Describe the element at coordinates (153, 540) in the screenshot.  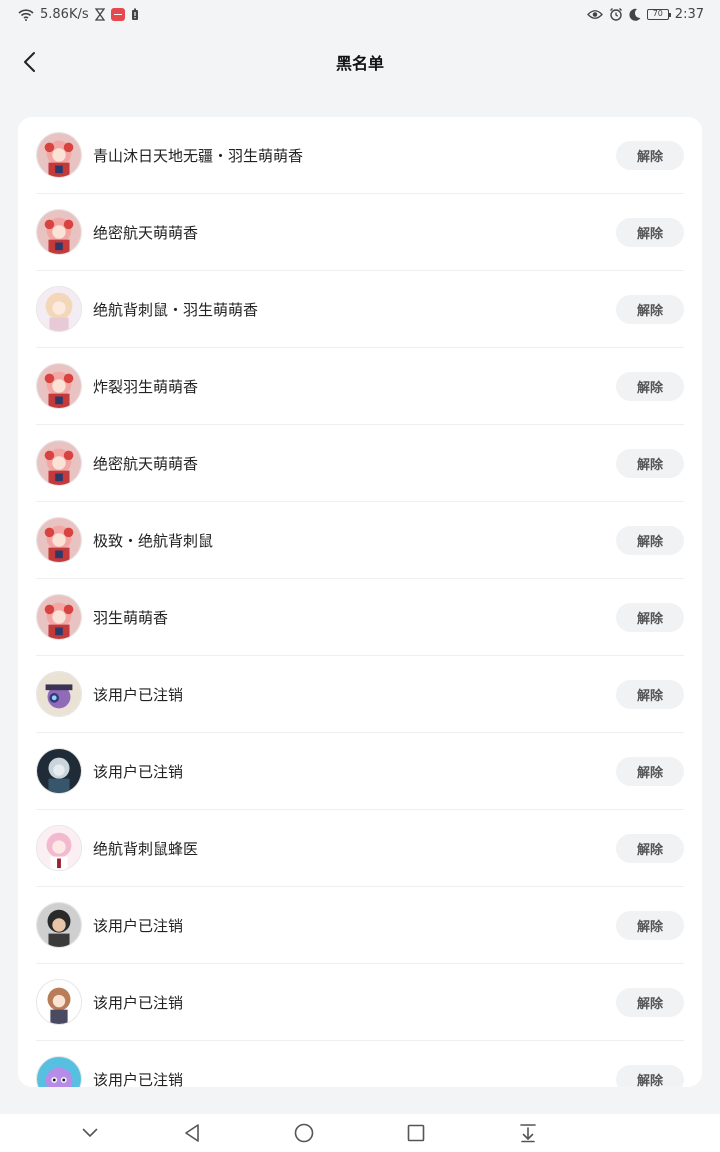
I see `user-name: 极致・绝航背刺鼠` at that location.